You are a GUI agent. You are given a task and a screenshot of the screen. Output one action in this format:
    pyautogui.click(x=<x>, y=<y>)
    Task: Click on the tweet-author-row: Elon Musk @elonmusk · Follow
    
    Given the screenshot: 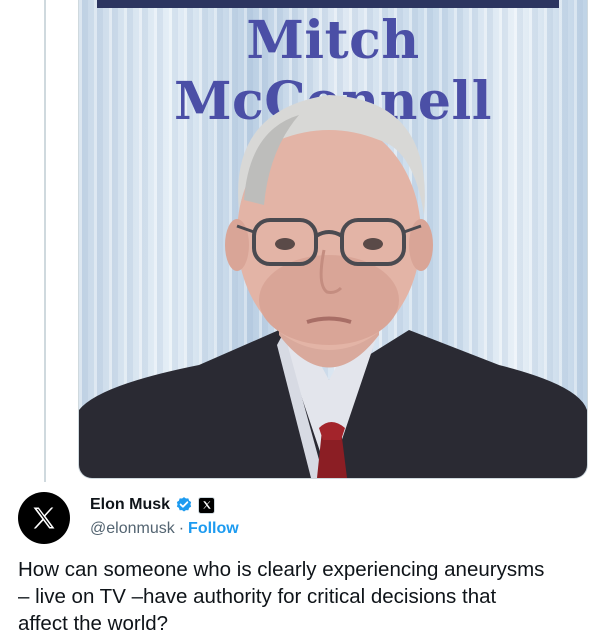 What is the action you would take?
    pyautogui.click(x=303, y=522)
    